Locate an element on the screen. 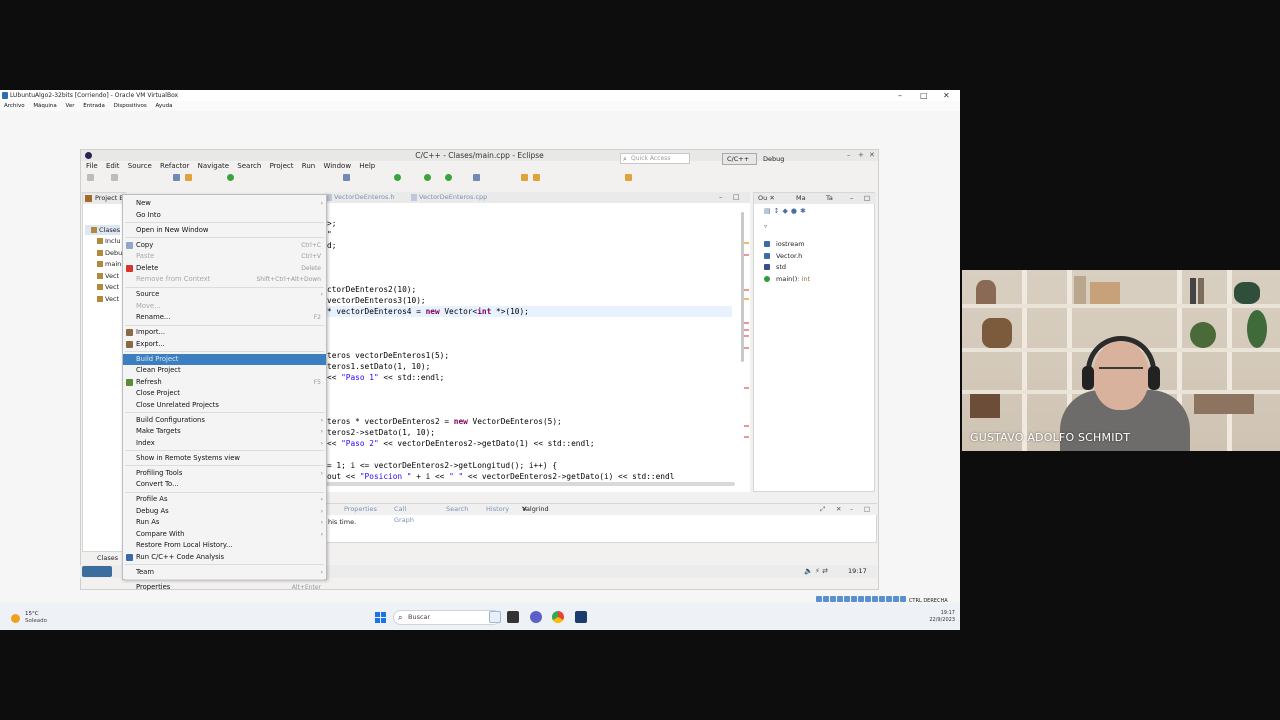 This screenshot has width=1280, height=720. outline-maximize-icon: □ is located at coordinates (867, 198).